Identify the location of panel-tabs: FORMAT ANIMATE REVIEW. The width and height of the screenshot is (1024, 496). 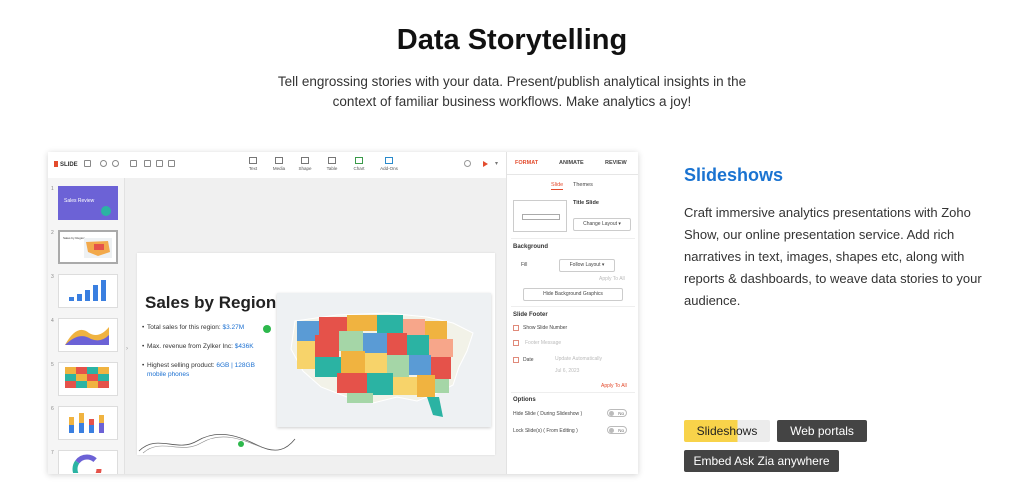
(572, 163).